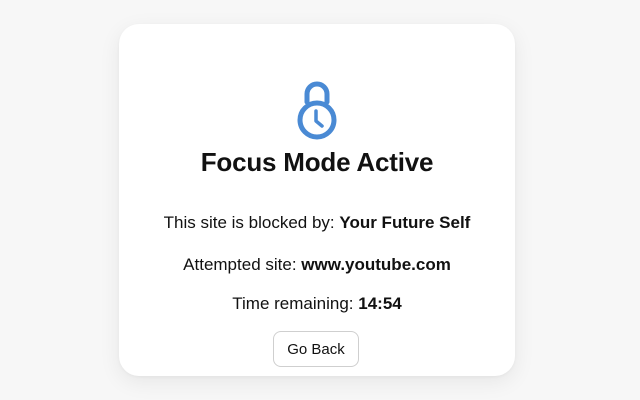 The height and width of the screenshot is (400, 640). What do you see at coordinates (376, 264) in the screenshot?
I see `attempted-site-value: www.youtube.com` at bounding box center [376, 264].